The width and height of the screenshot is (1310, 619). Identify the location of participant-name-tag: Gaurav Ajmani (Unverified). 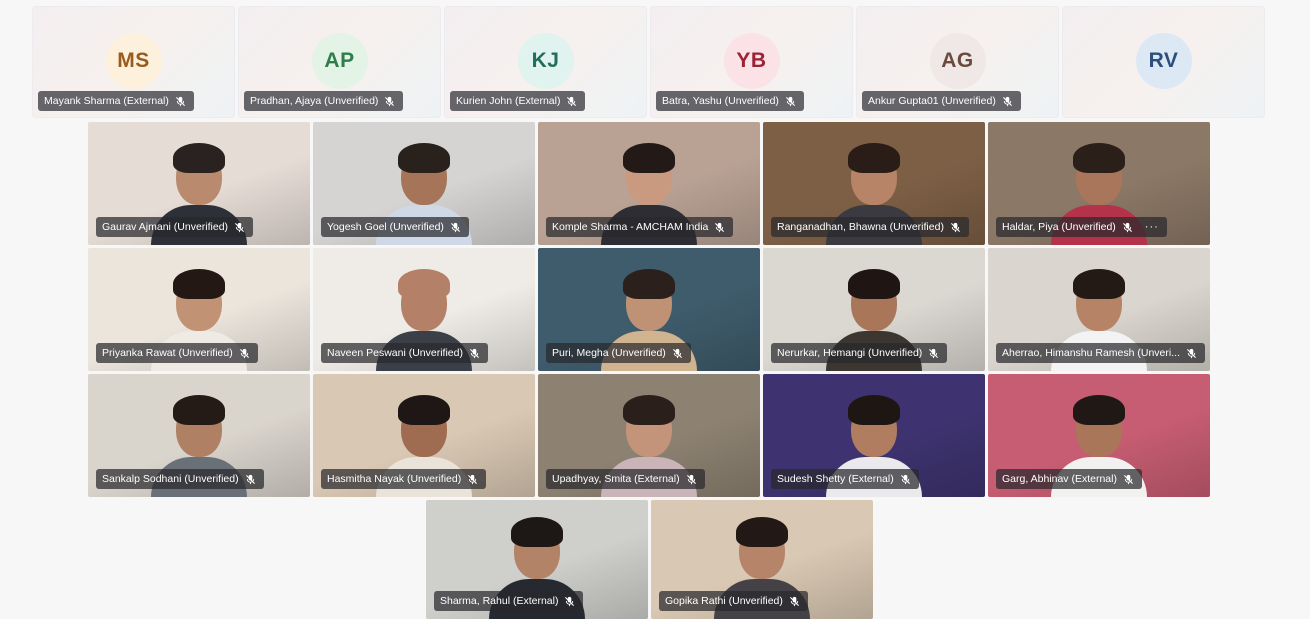
(175, 227).